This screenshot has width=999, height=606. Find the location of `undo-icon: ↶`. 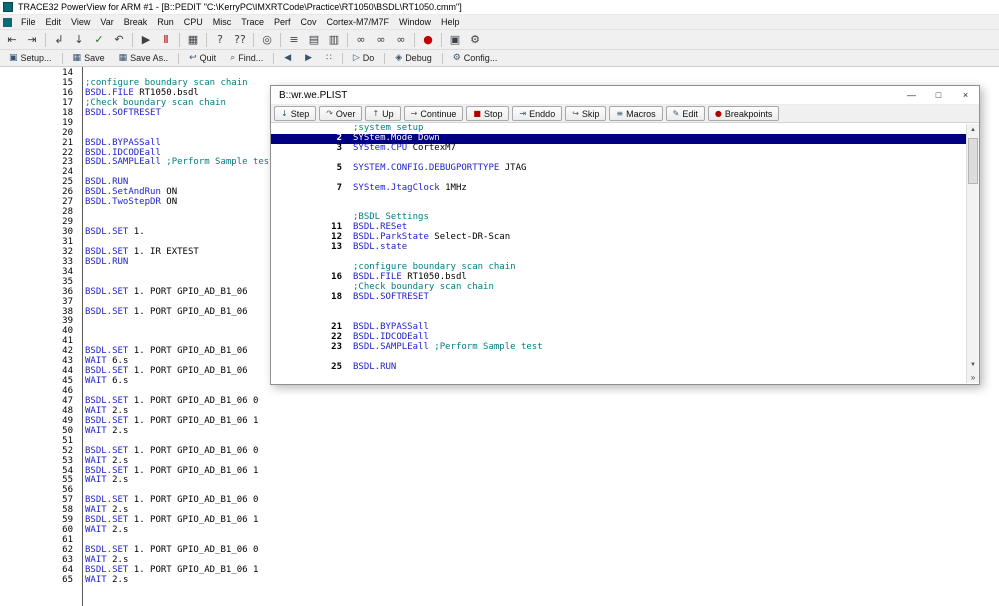

undo-icon: ↶ is located at coordinates (119, 40).